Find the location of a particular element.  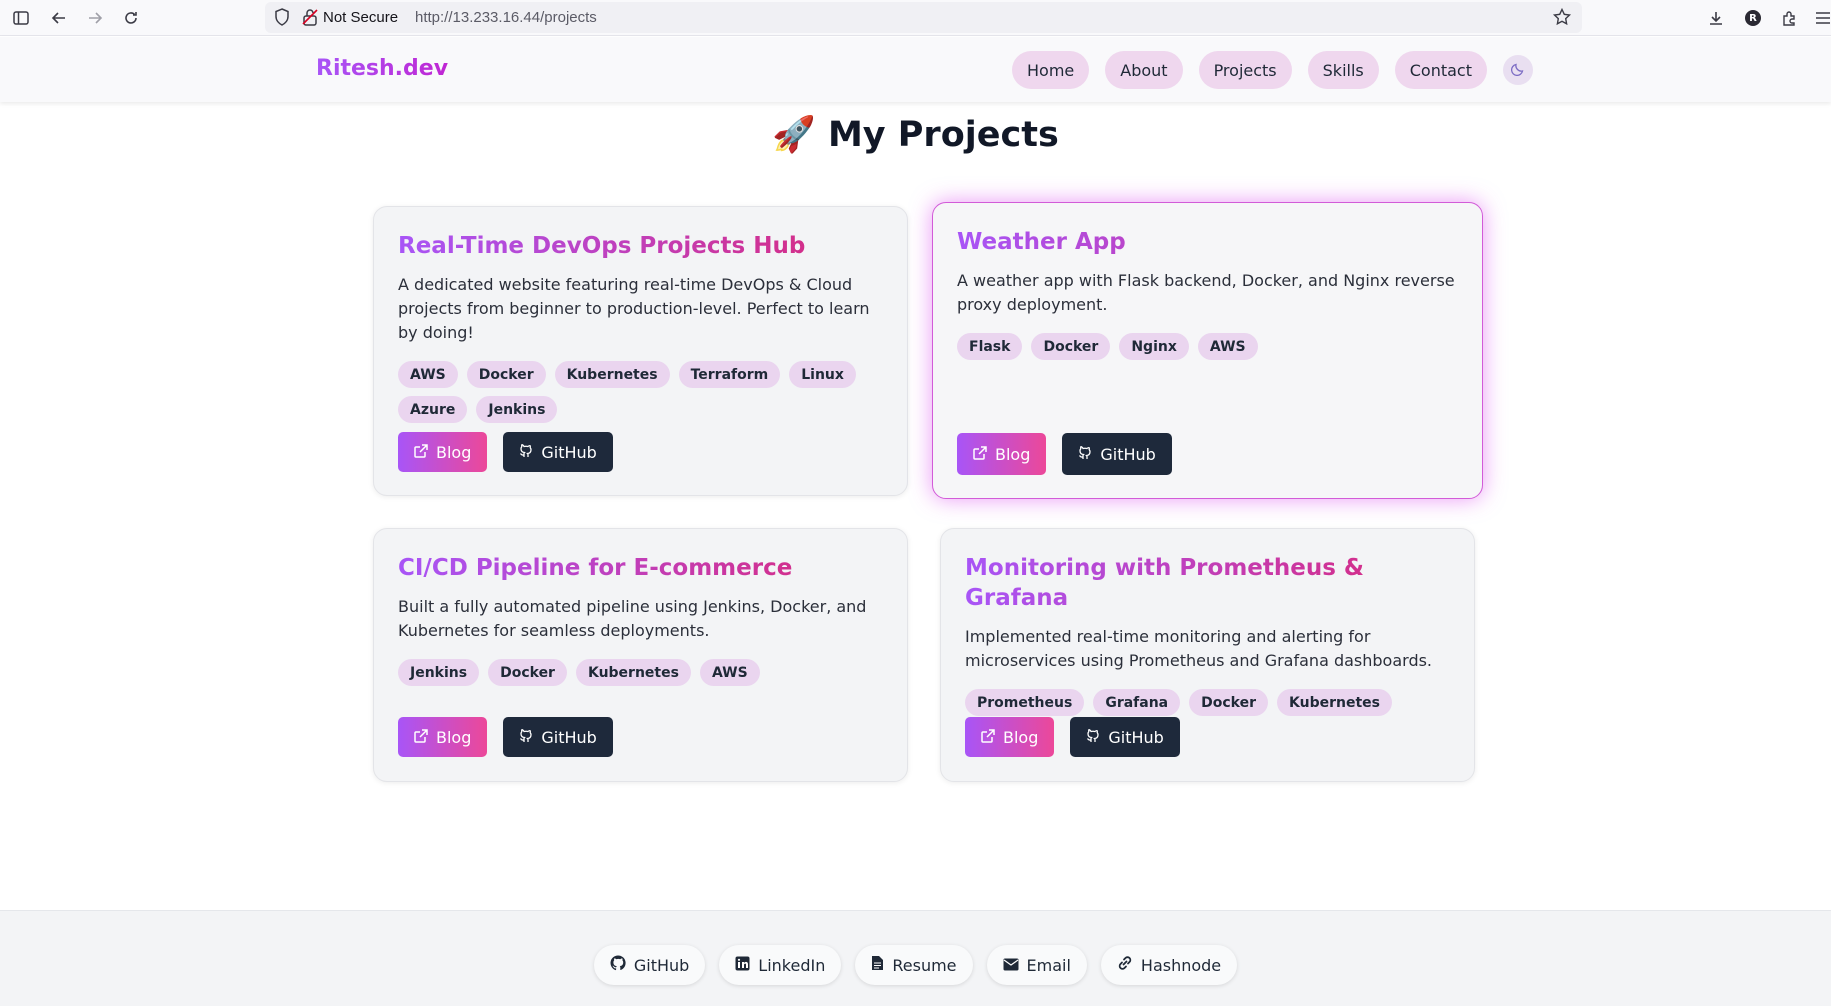

site-footer: GitHub LinkedIn Resume Email Hashnode is located at coordinates (915, 958).